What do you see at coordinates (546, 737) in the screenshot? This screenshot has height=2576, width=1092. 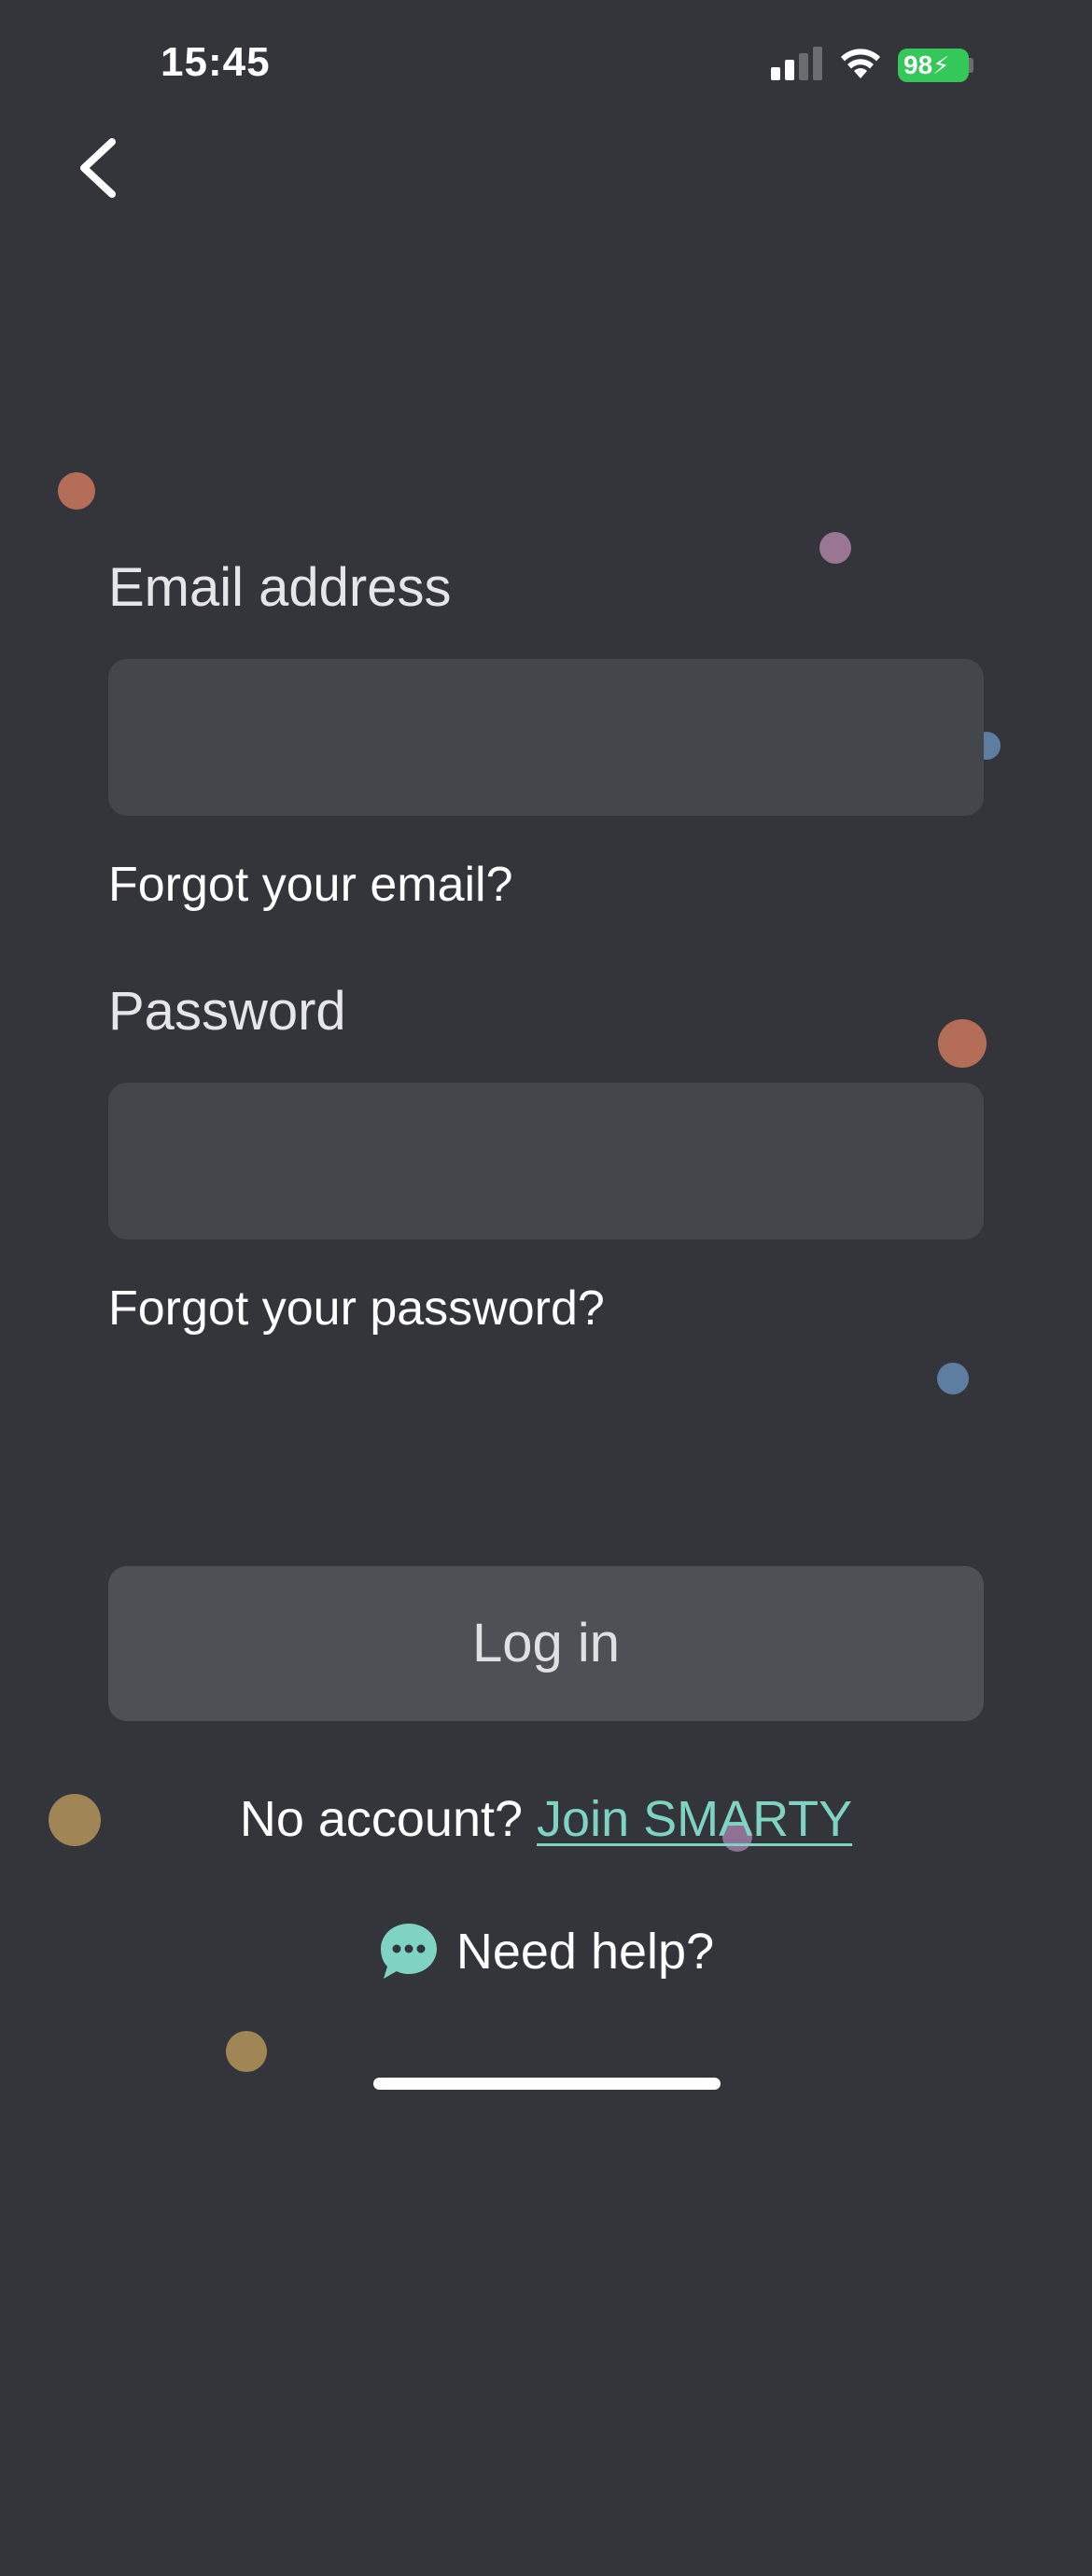 I see `email-field` at bounding box center [546, 737].